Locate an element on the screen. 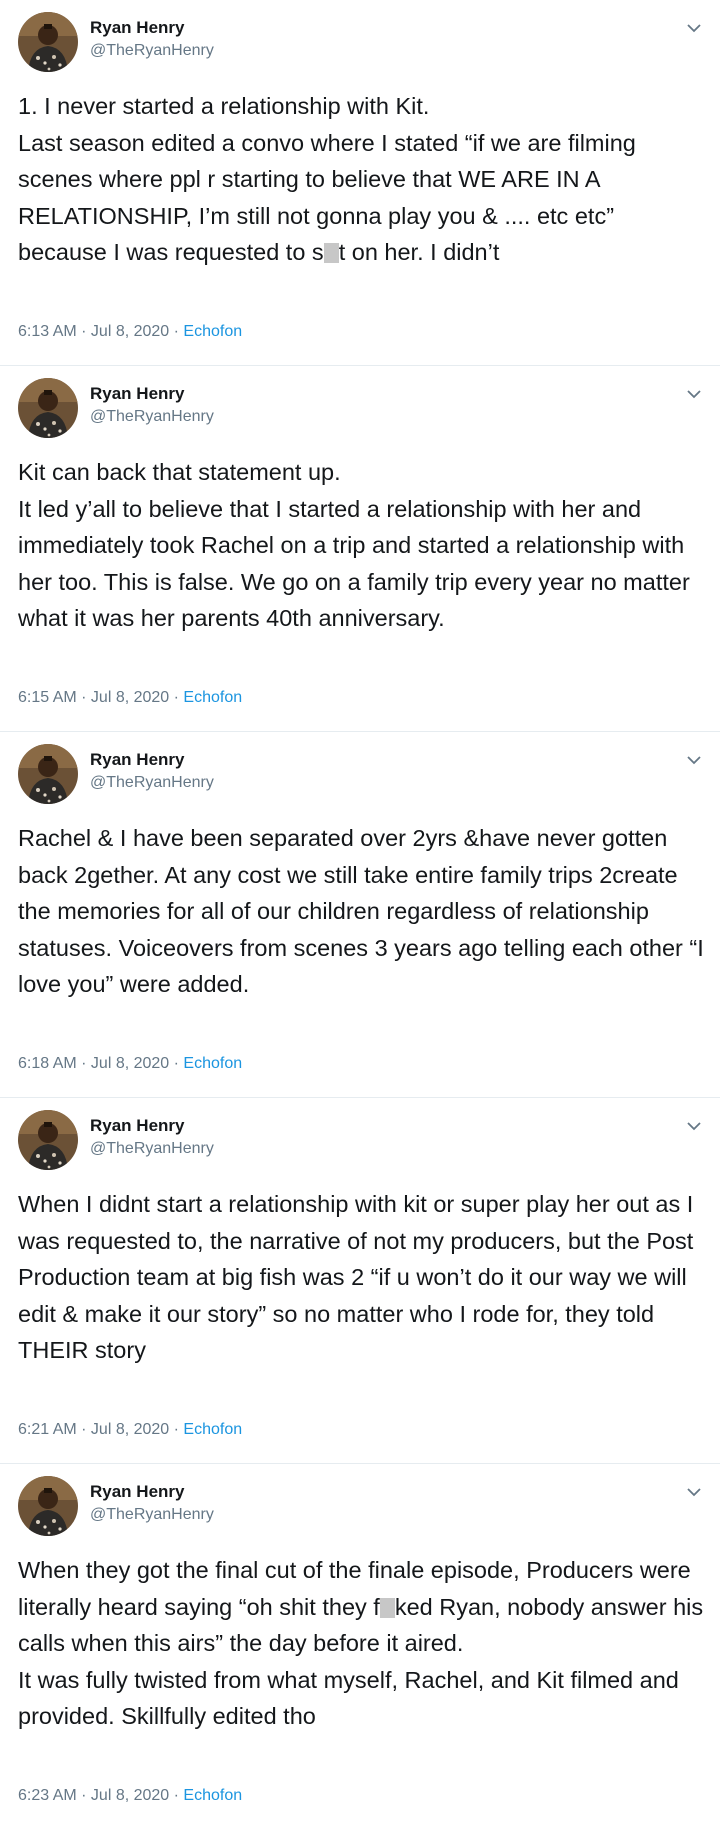  tweet-meta: 6:23 AM · Jul 8, 2020 · Echofon is located at coordinates (130, 1796).